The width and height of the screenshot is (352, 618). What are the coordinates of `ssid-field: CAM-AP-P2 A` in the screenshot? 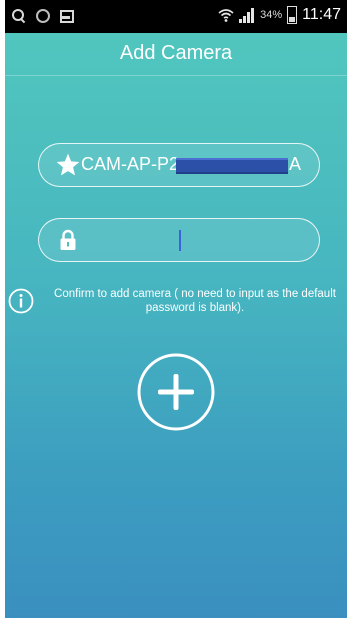 It's located at (179, 165).